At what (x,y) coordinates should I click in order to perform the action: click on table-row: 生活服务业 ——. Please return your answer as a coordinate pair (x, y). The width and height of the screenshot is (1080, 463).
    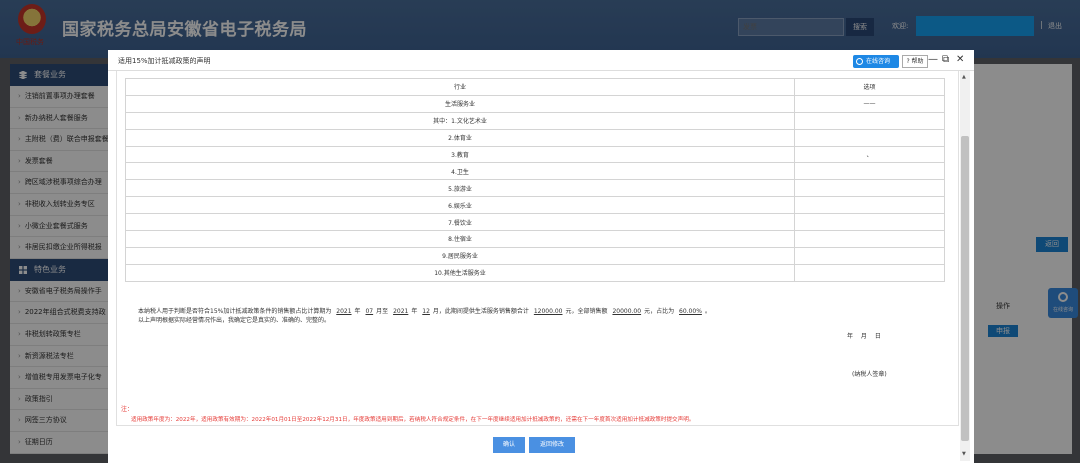
    Looking at the image, I should click on (535, 103).